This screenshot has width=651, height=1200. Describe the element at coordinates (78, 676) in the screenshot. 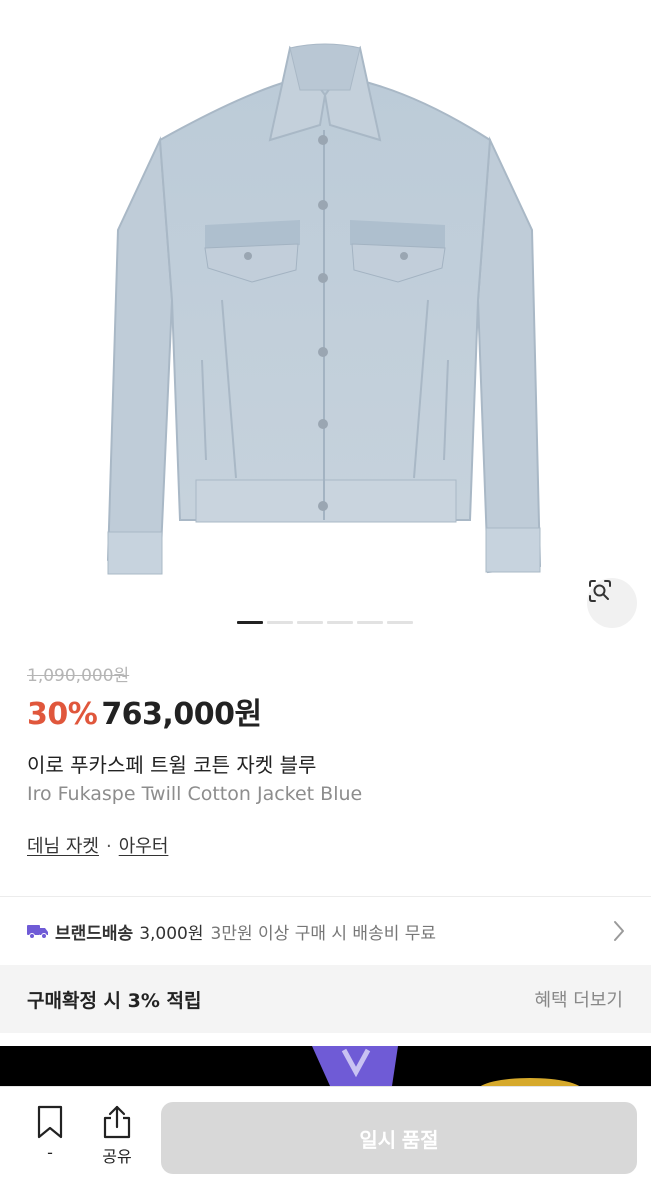

I see `original-price: 1,090,000원` at that location.